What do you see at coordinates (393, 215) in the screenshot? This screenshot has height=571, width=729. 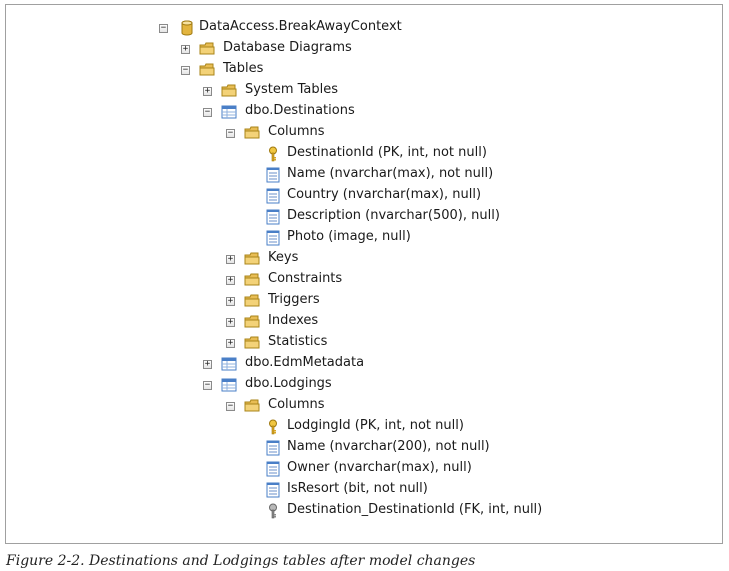 I see `column-label: Description (nvarchar(500), null)` at bounding box center [393, 215].